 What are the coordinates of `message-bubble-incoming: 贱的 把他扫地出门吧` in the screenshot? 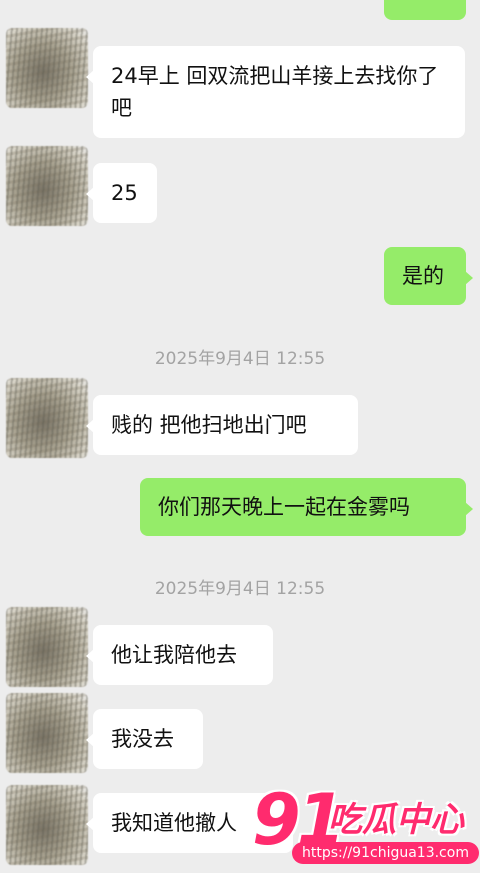 It's located at (222, 425).